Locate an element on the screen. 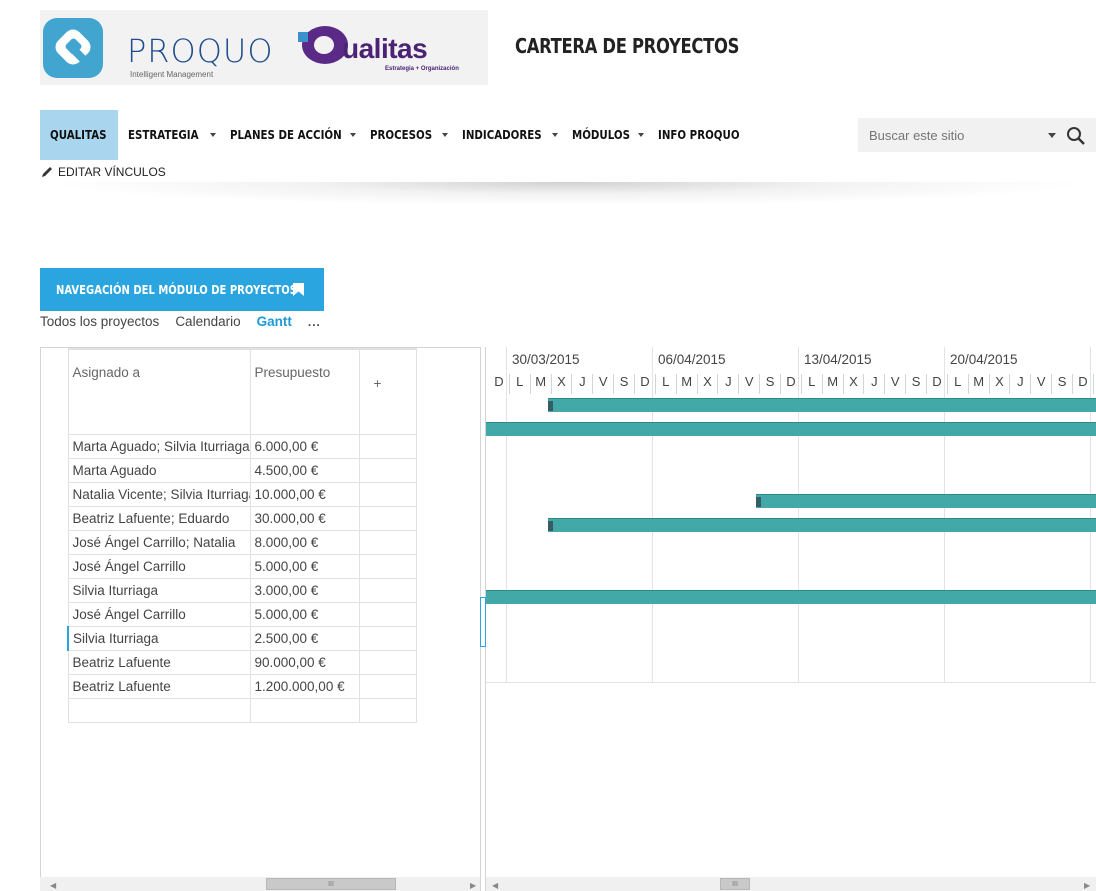 The height and width of the screenshot is (891, 1096). cell-budget: 3.000,00 € is located at coordinates (304, 590).